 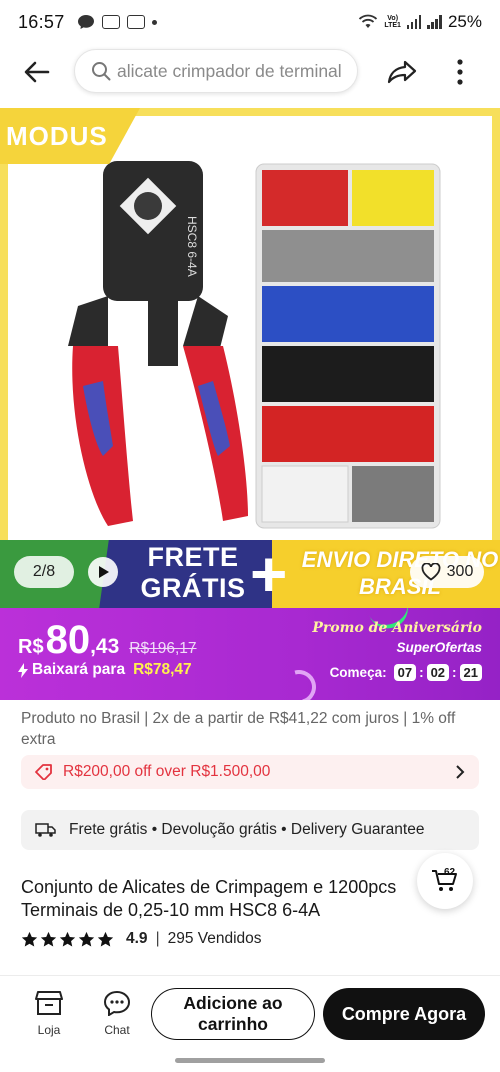 I want to click on original-price: R$196,17, so click(x=163, y=648).